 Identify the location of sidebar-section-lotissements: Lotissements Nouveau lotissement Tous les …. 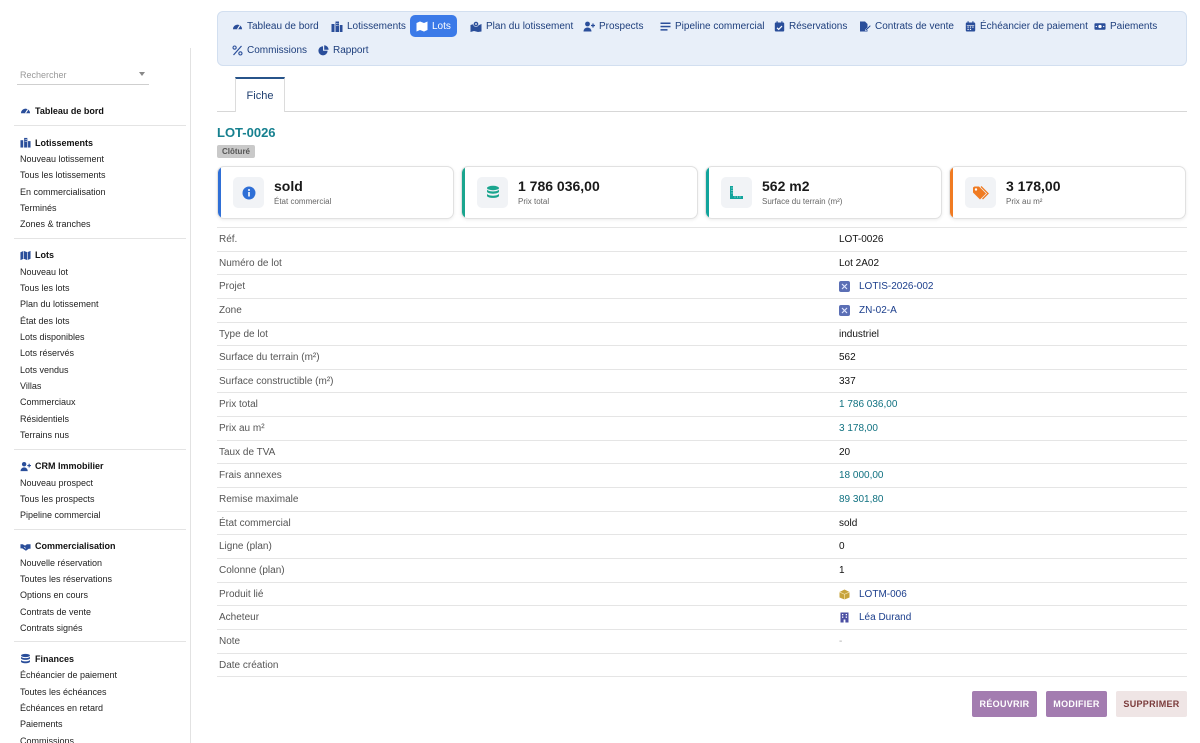
(100, 185).